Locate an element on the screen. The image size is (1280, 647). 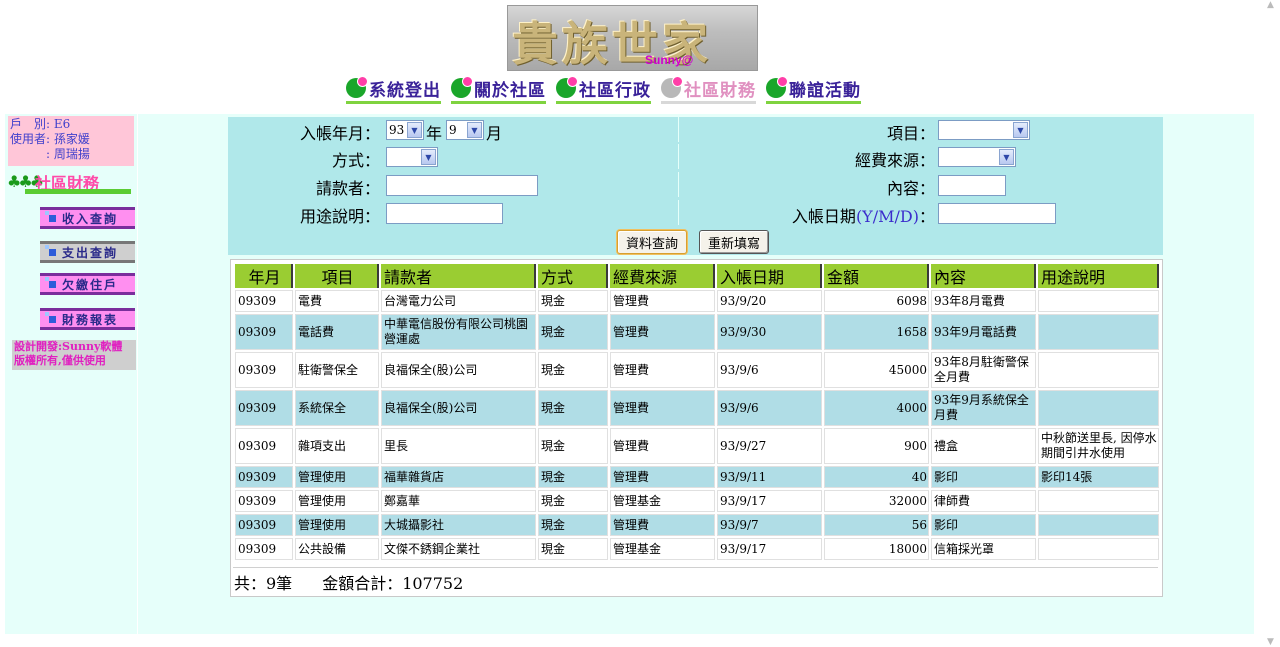
green-ball-icon is located at coordinates (462, 87).